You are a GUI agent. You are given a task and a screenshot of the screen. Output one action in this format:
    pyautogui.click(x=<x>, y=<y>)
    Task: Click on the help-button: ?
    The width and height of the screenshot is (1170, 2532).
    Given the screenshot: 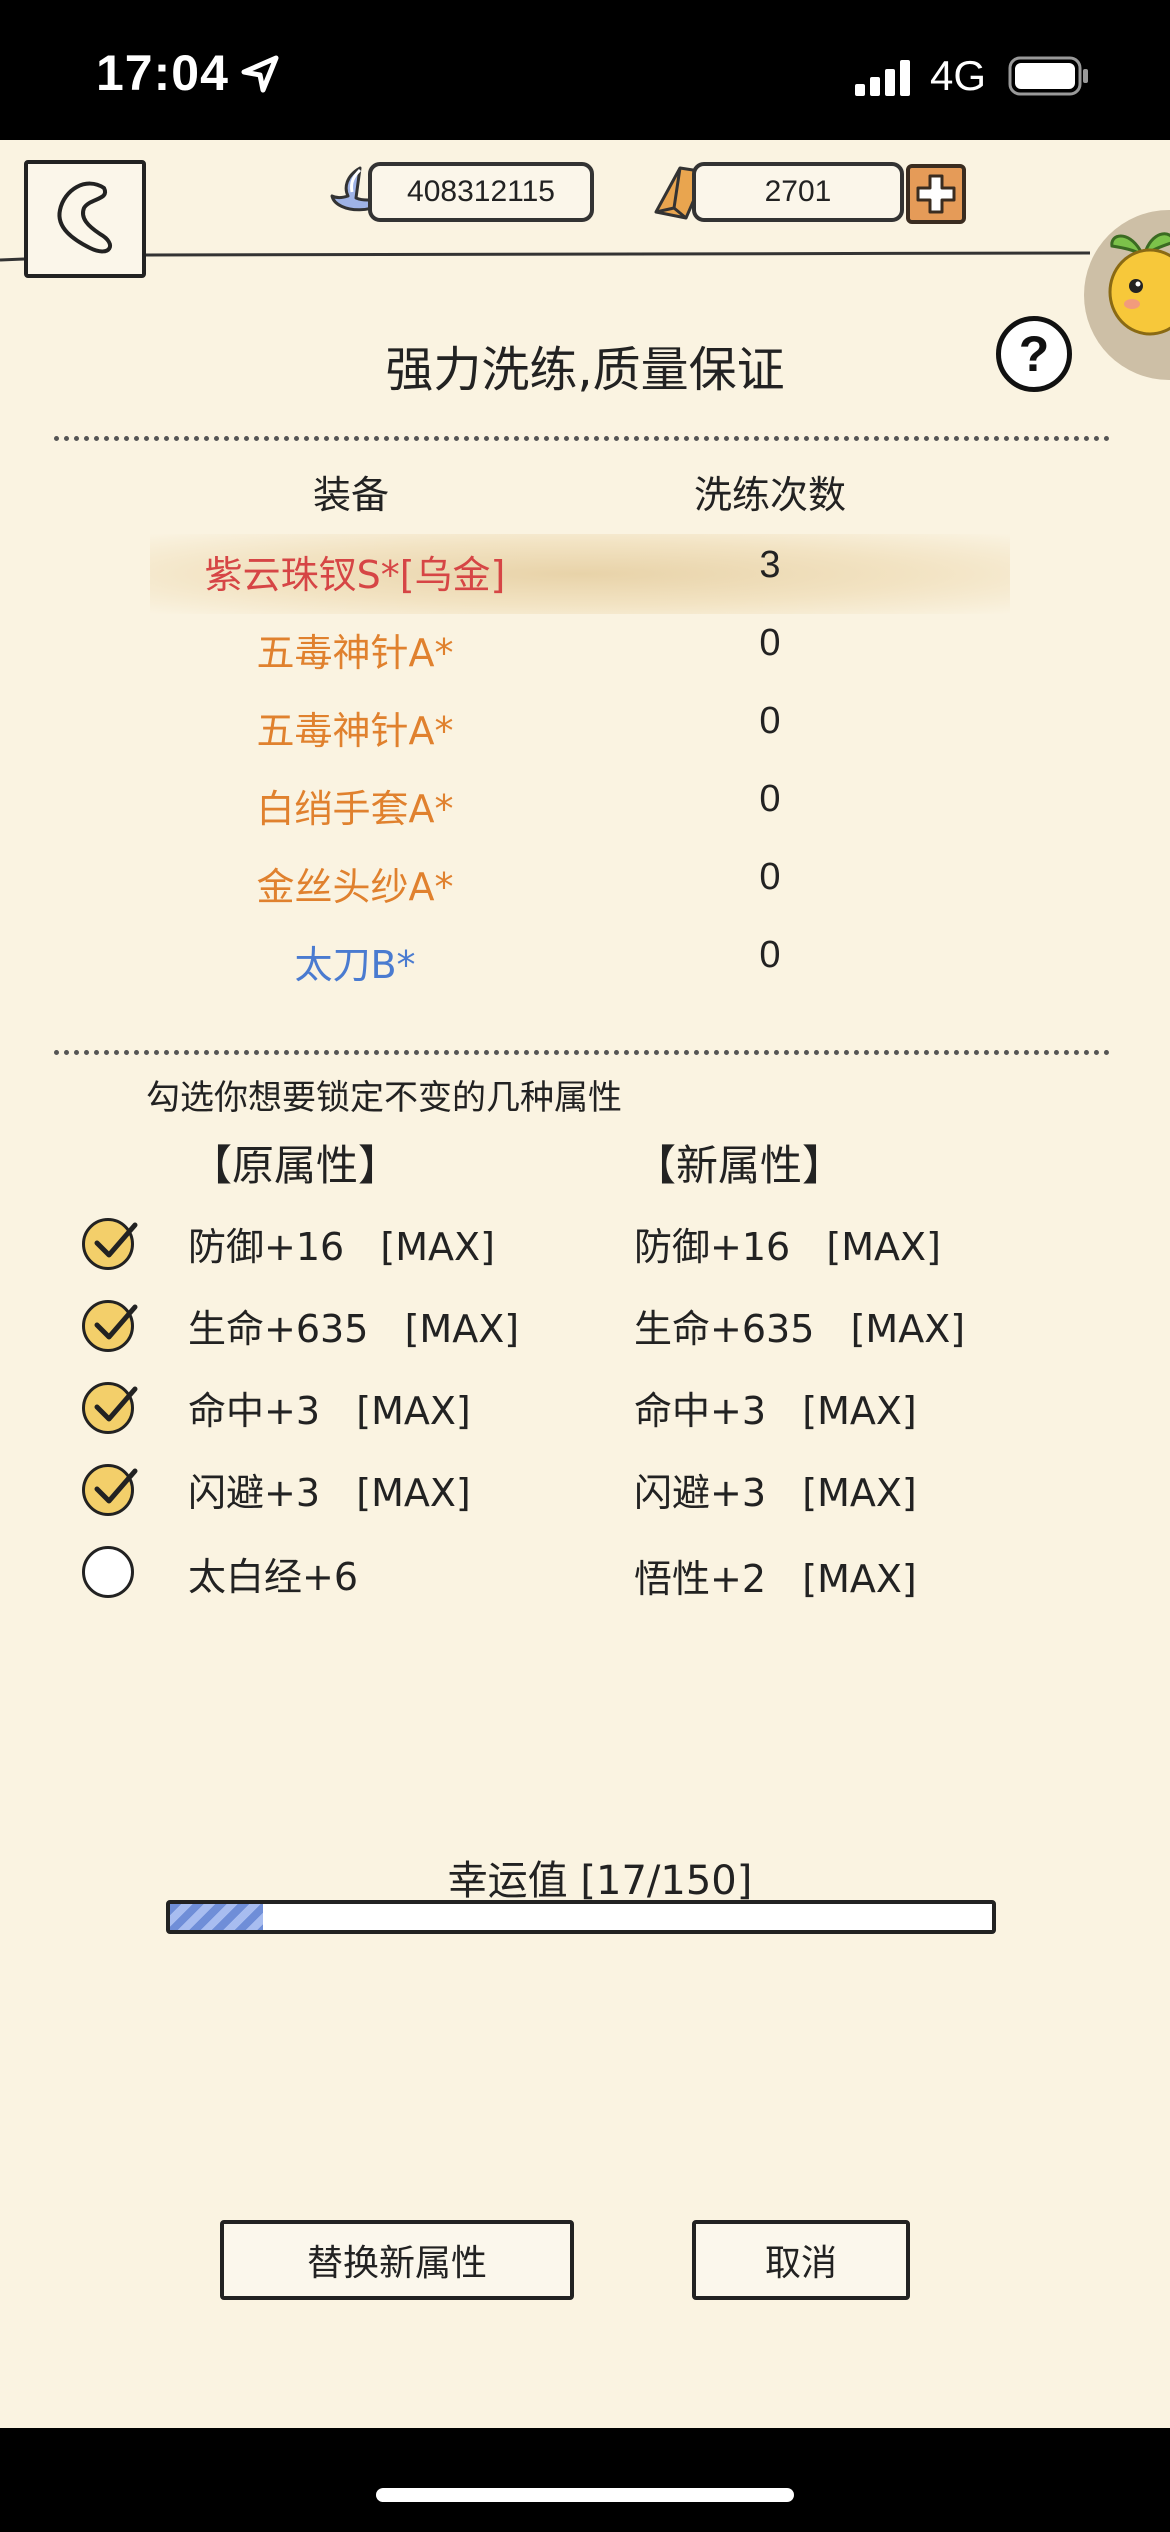 What is the action you would take?
    pyautogui.click(x=1034, y=354)
    